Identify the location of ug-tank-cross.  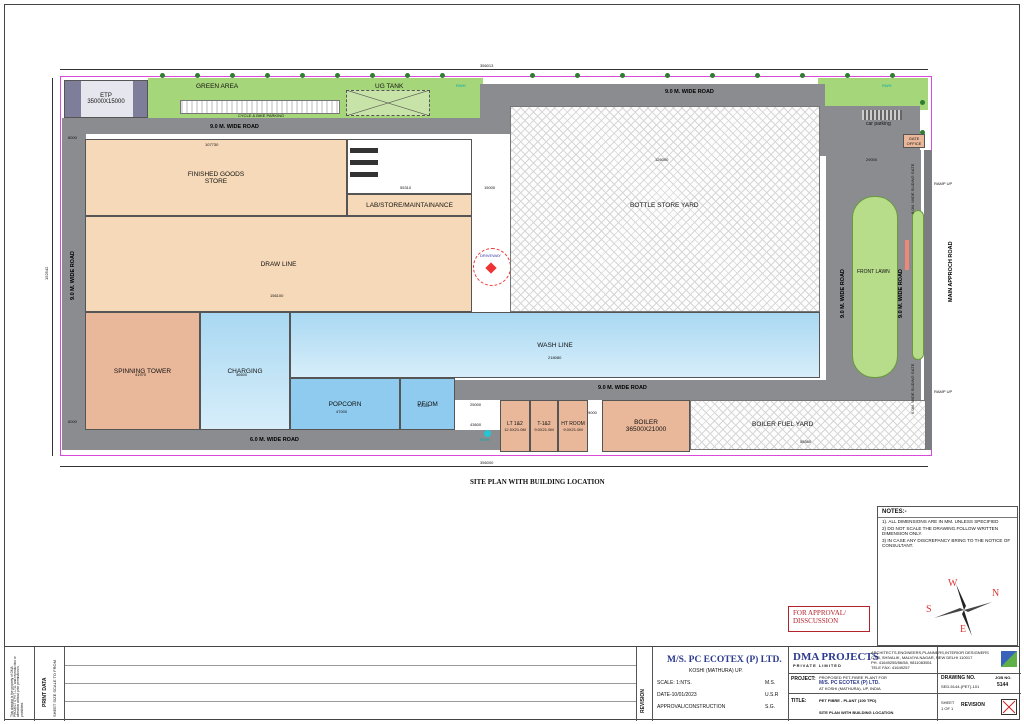
(388, 103).